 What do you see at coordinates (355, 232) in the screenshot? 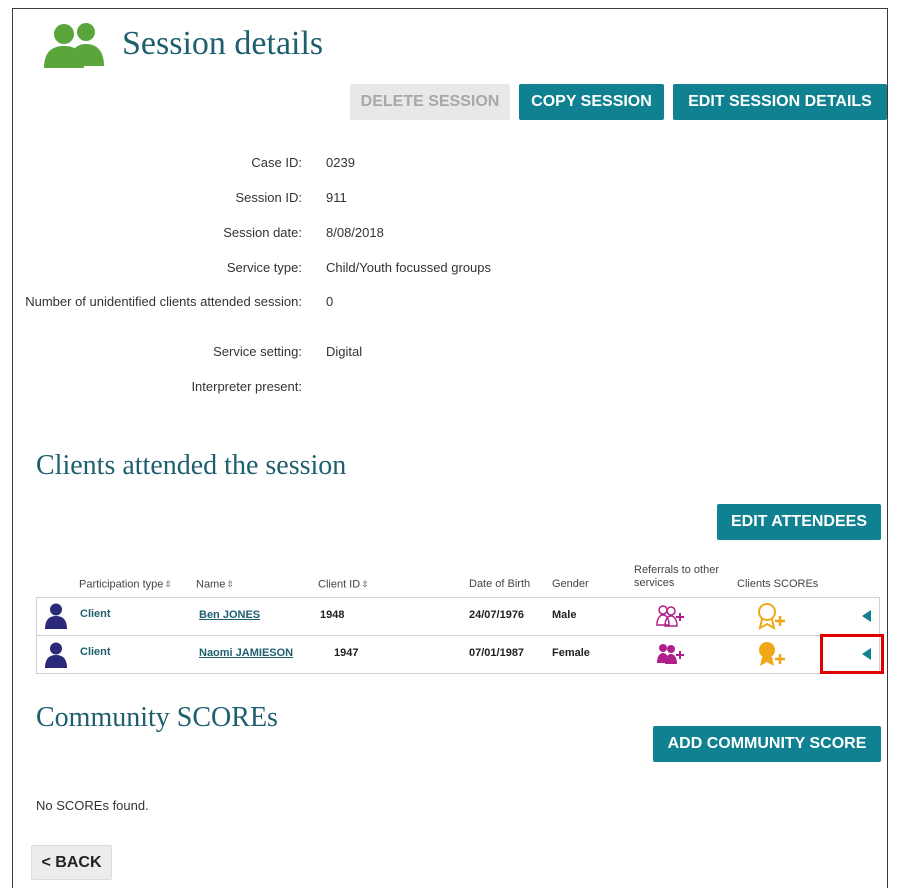
I see `session-date-value: 8/08/2018` at bounding box center [355, 232].